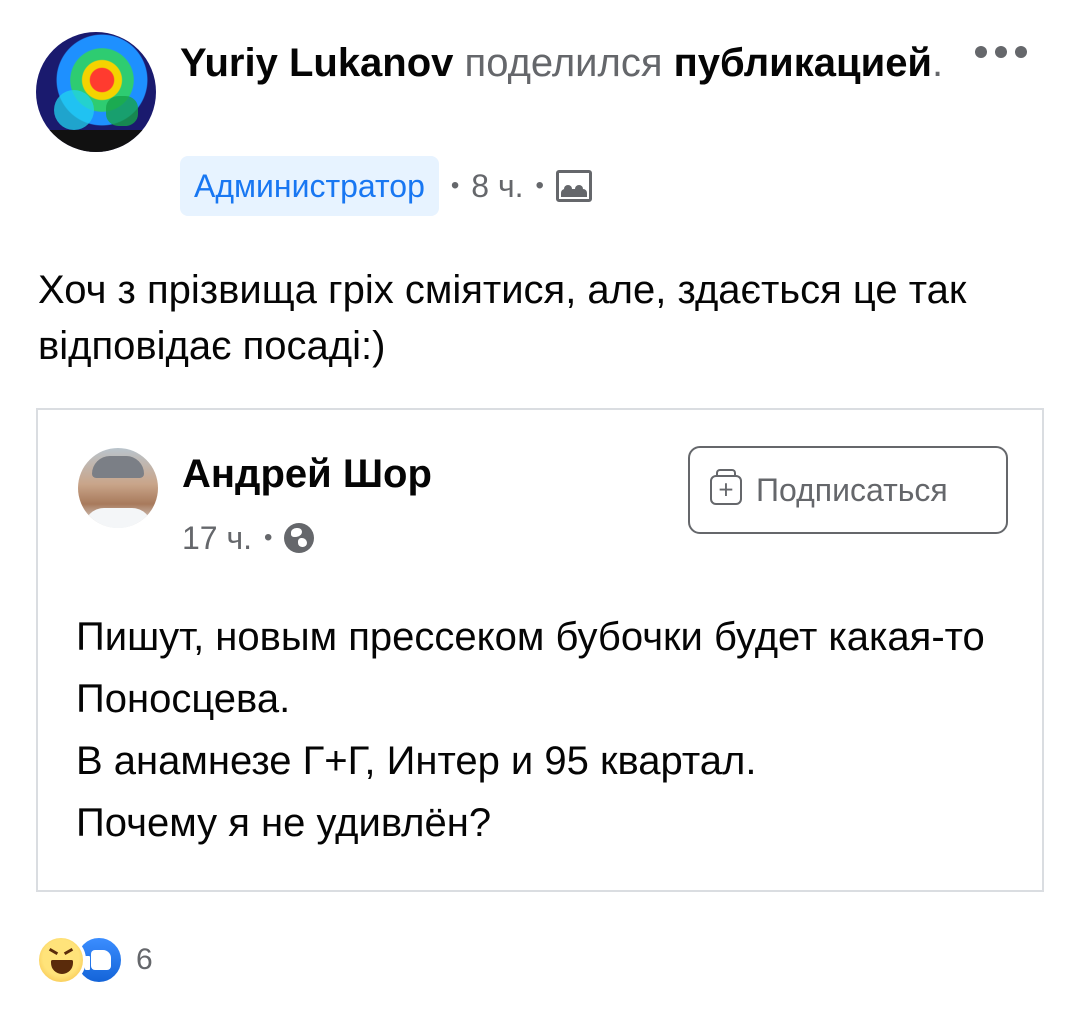  I want to click on subscribe-button: + Подписаться, so click(848, 490).